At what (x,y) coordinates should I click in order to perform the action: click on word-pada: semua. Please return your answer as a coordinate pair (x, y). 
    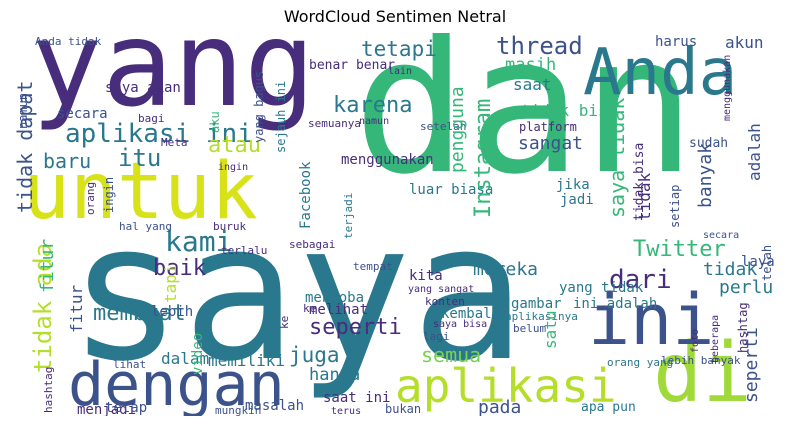
    Looking at the image, I should click on (451, 355).